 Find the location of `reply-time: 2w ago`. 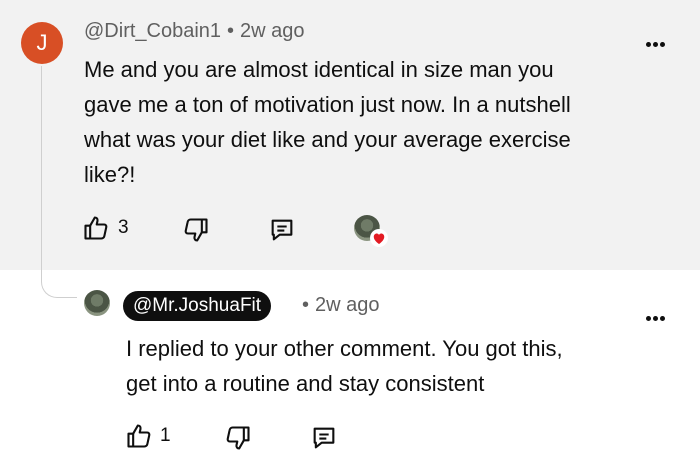

reply-time: 2w ago is located at coordinates (347, 305).